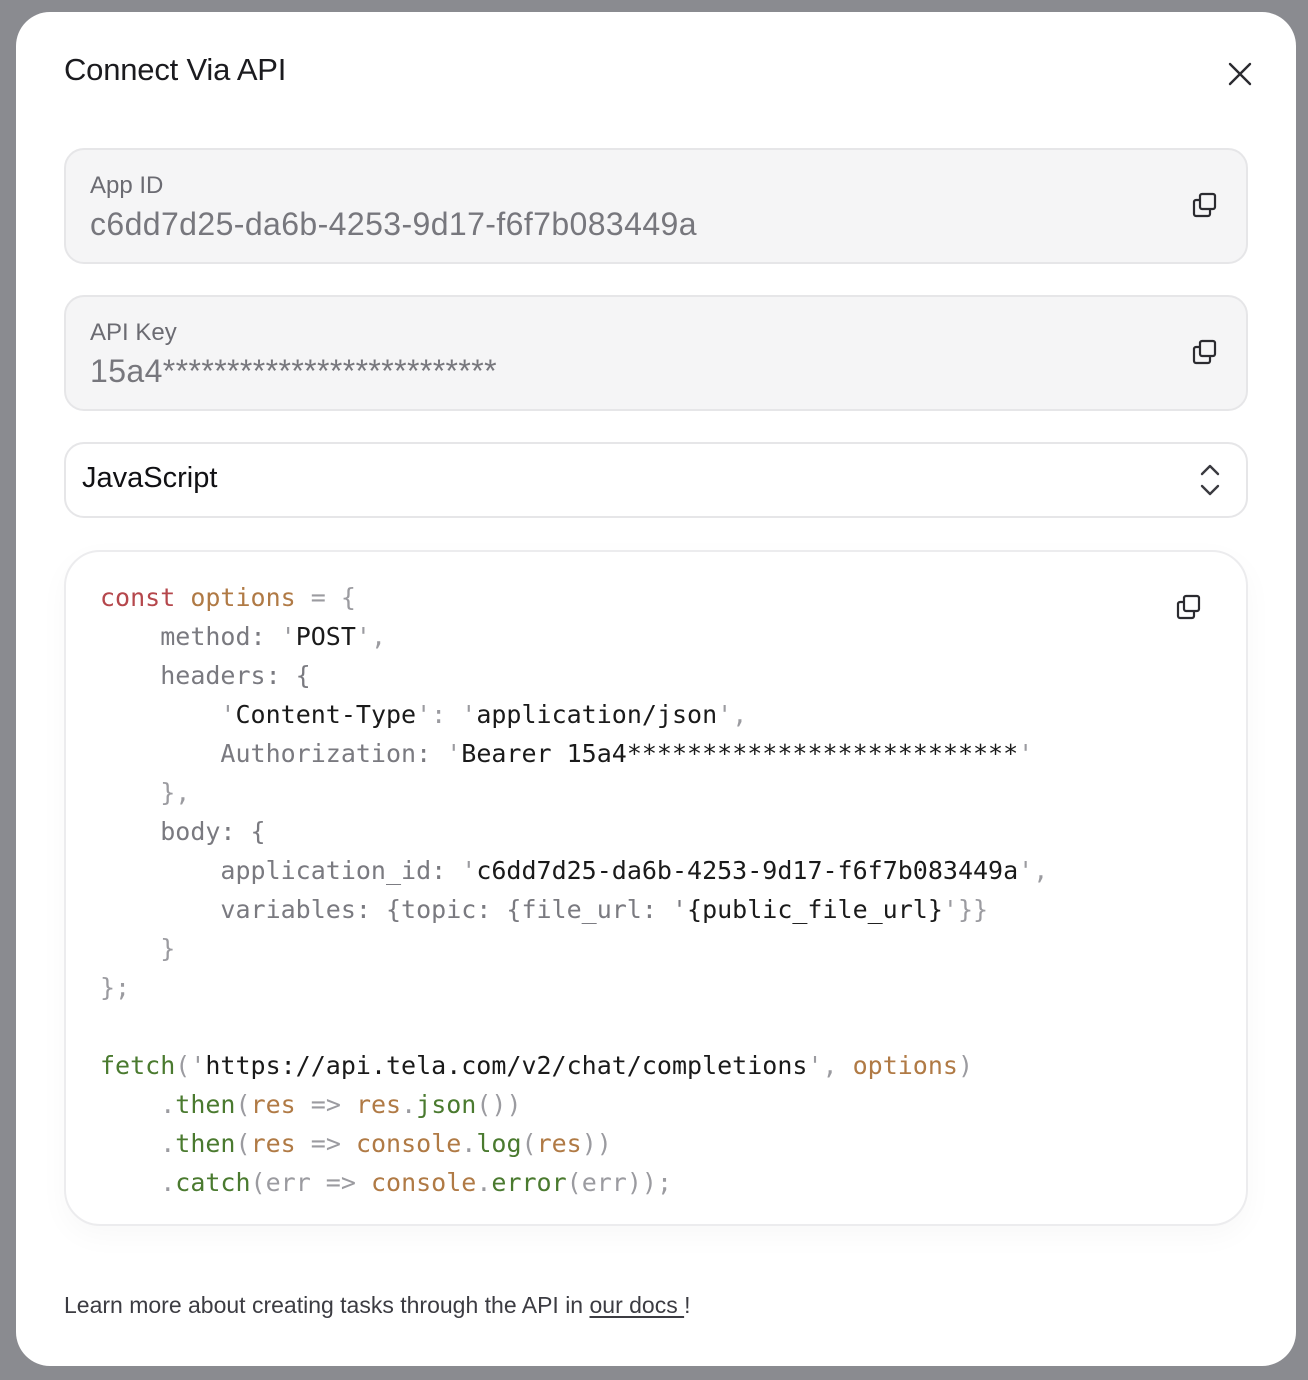 Image resolution: width=1308 pixels, height=1380 pixels. Describe the element at coordinates (499, 1104) in the screenshot. I see `code-token: ())` at that location.